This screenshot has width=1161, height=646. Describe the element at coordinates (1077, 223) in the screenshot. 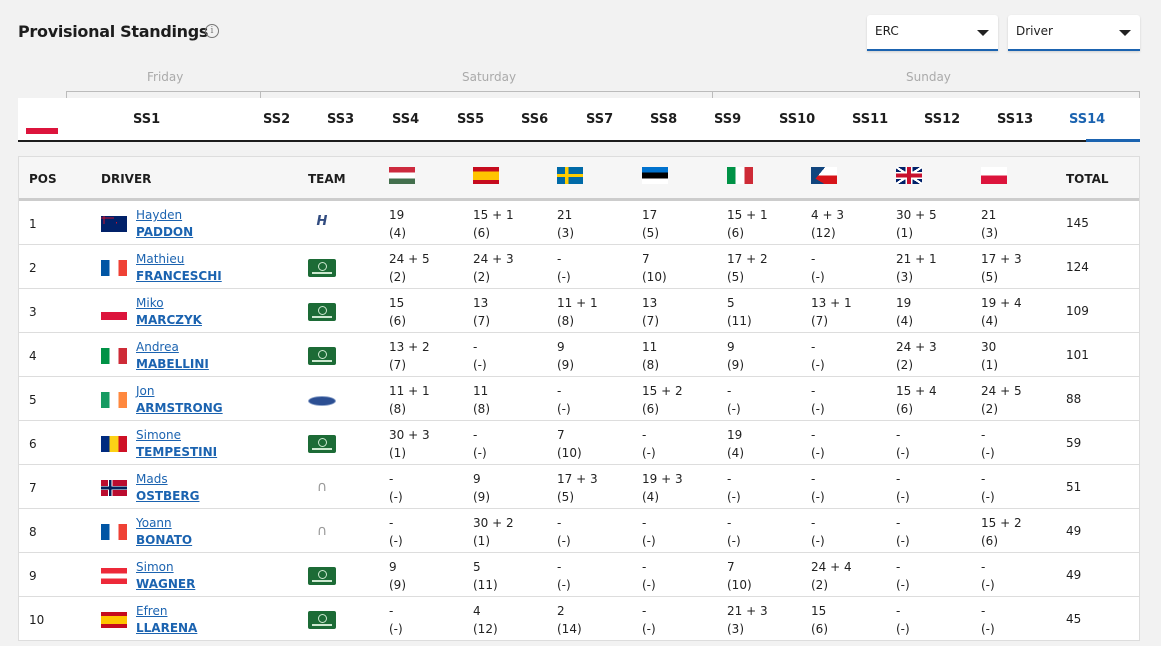

I see `total-points: 145` at that location.